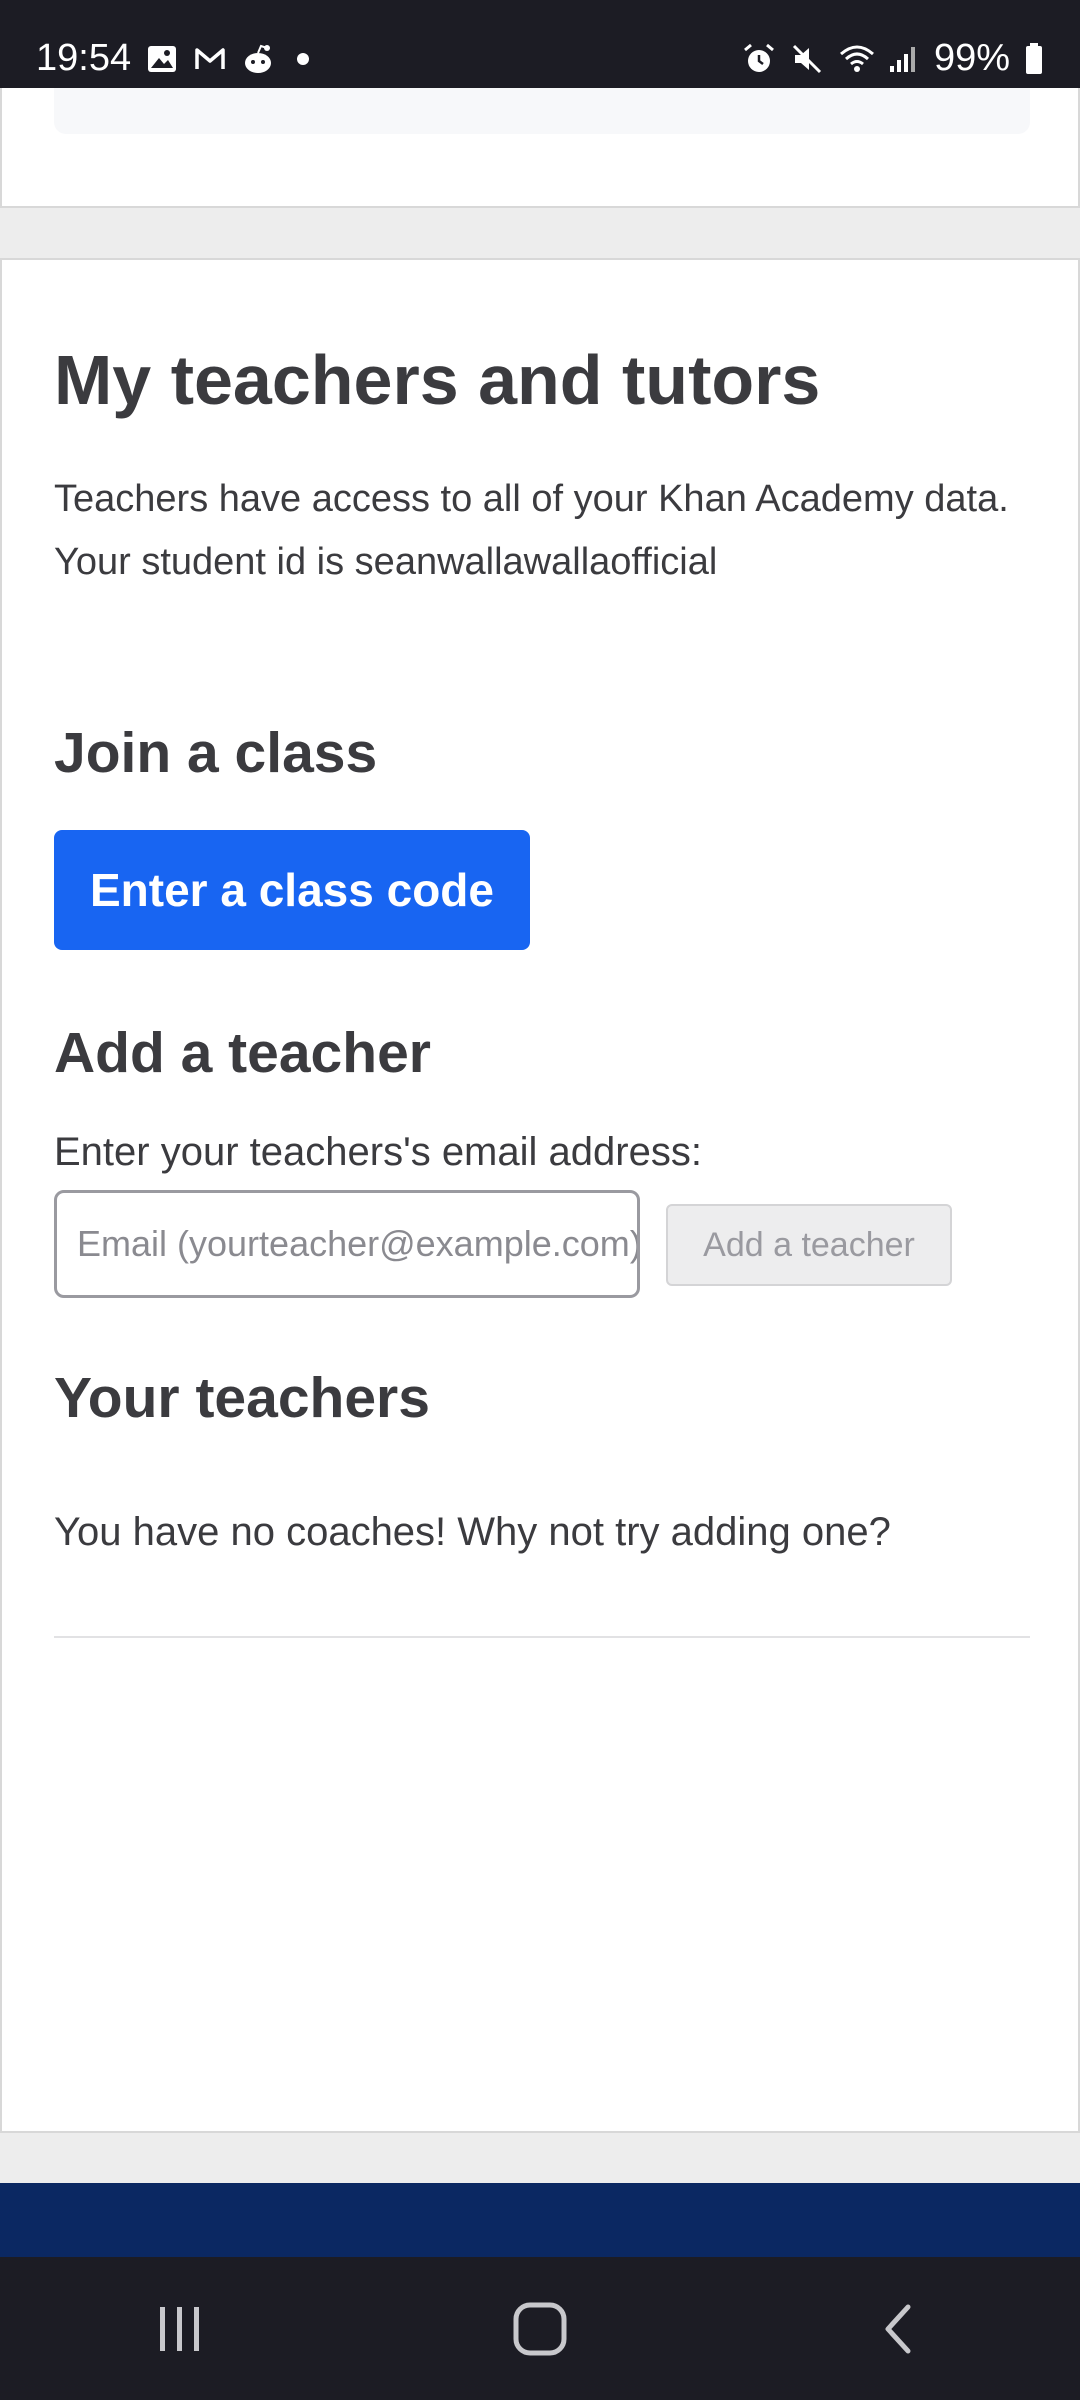  What do you see at coordinates (378, 1152) in the screenshot?
I see `email-label: Enter your teachers's email address:` at bounding box center [378, 1152].